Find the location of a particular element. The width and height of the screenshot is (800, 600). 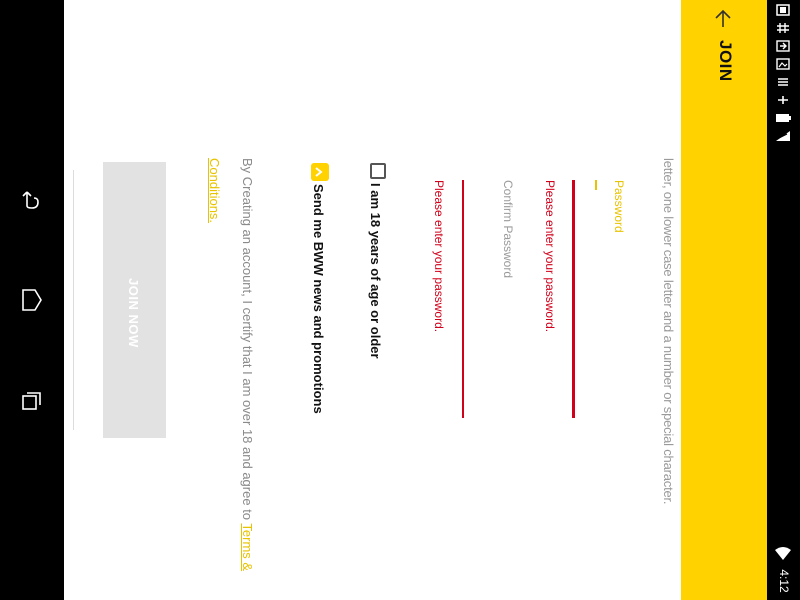

signal-icon is located at coordinates (783, 136).